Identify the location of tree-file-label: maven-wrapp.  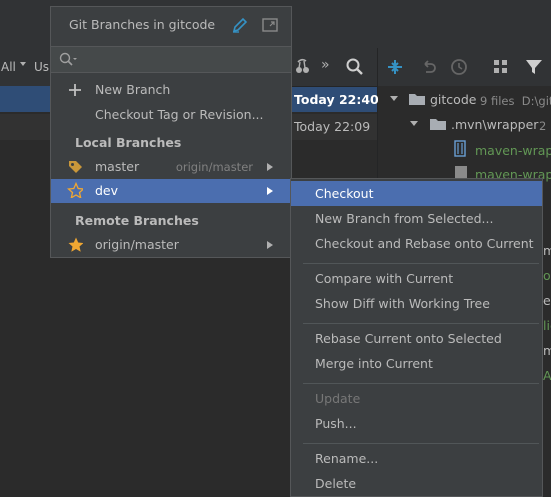
(513, 150).